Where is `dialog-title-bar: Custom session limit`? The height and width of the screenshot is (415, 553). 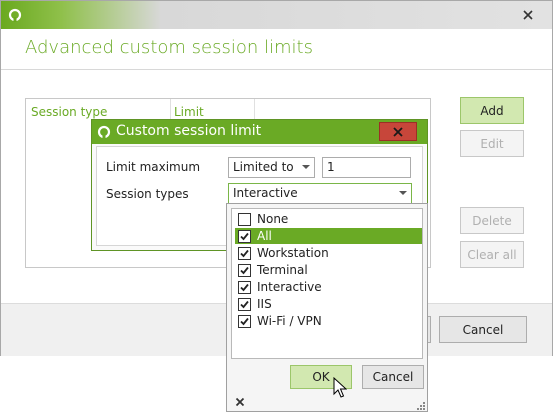
dialog-title-bar: Custom session limit is located at coordinates (259, 132).